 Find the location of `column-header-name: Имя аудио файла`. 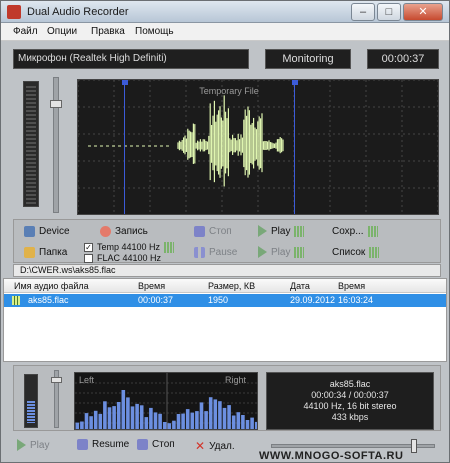

column-header-name: Имя аудио файла is located at coordinates (51, 286).